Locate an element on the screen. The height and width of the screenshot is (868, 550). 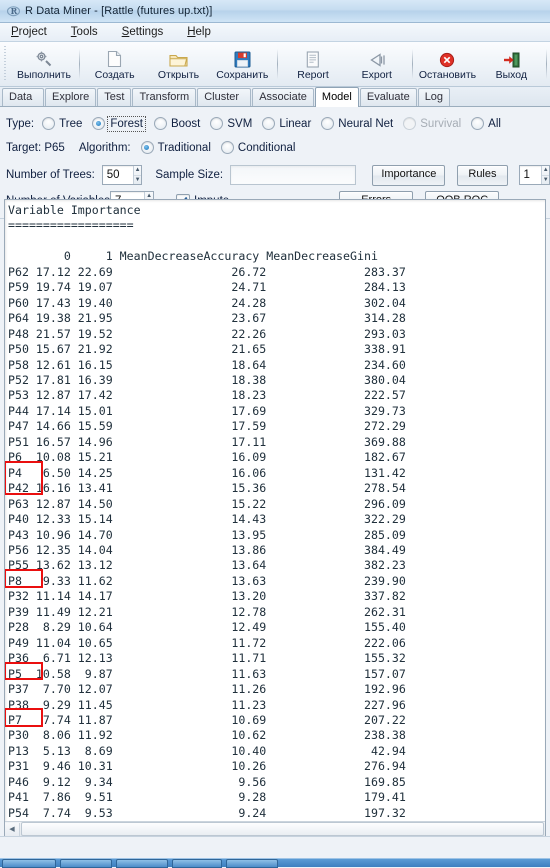
quit-exit-door-icon is located at coordinates (511, 58).